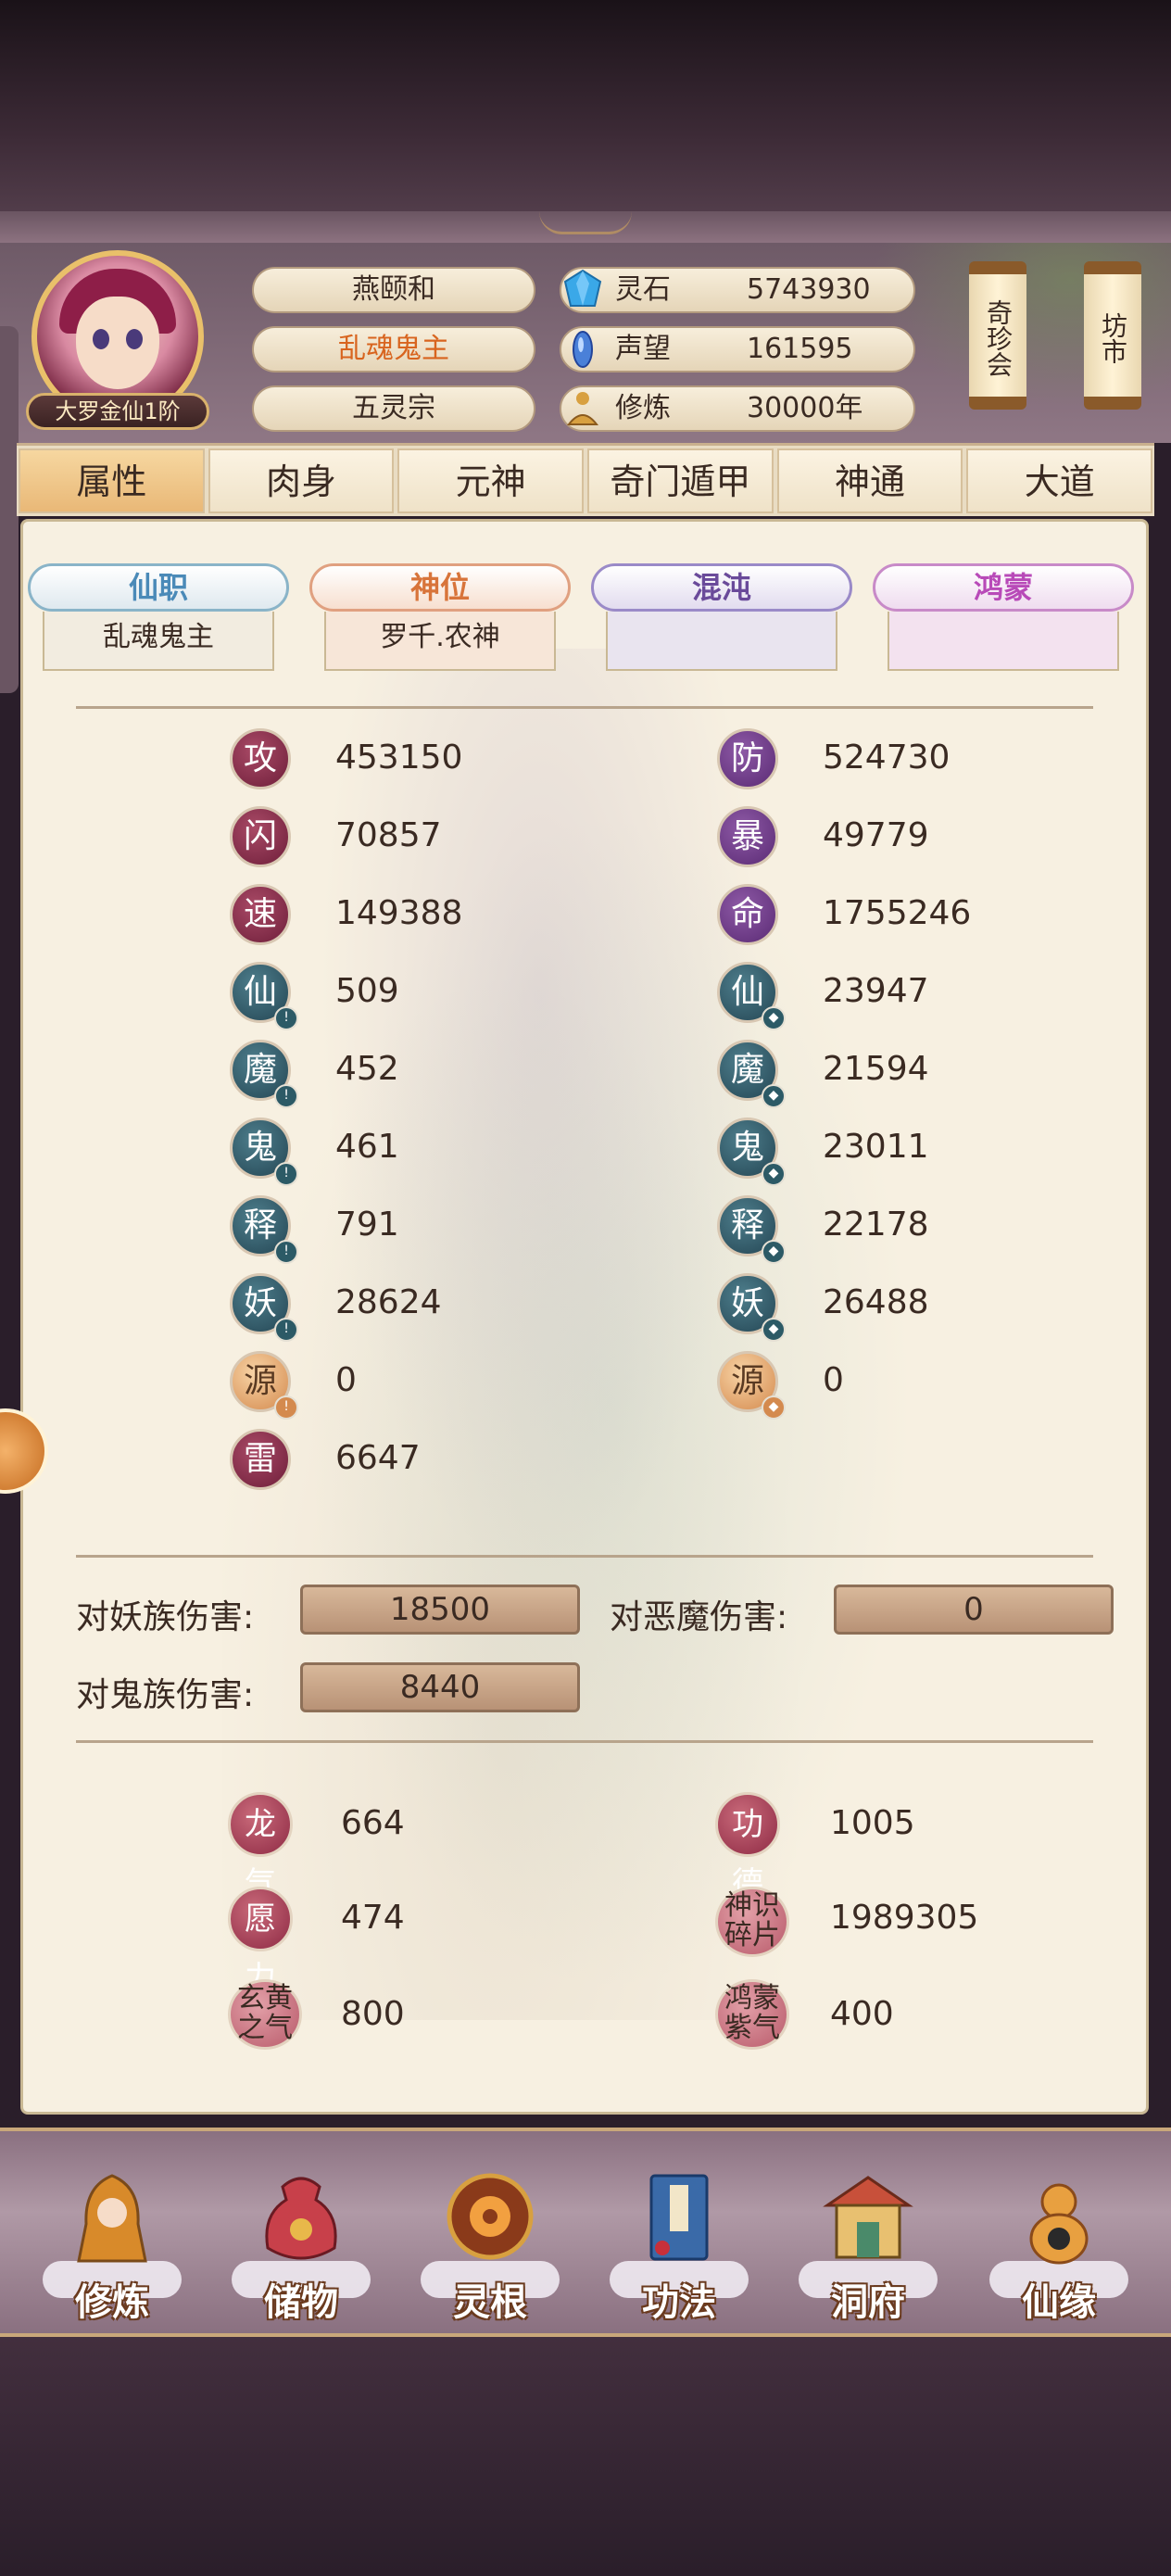  Describe the element at coordinates (747, 758) in the screenshot. I see `stat-badge-label: 防` at that location.